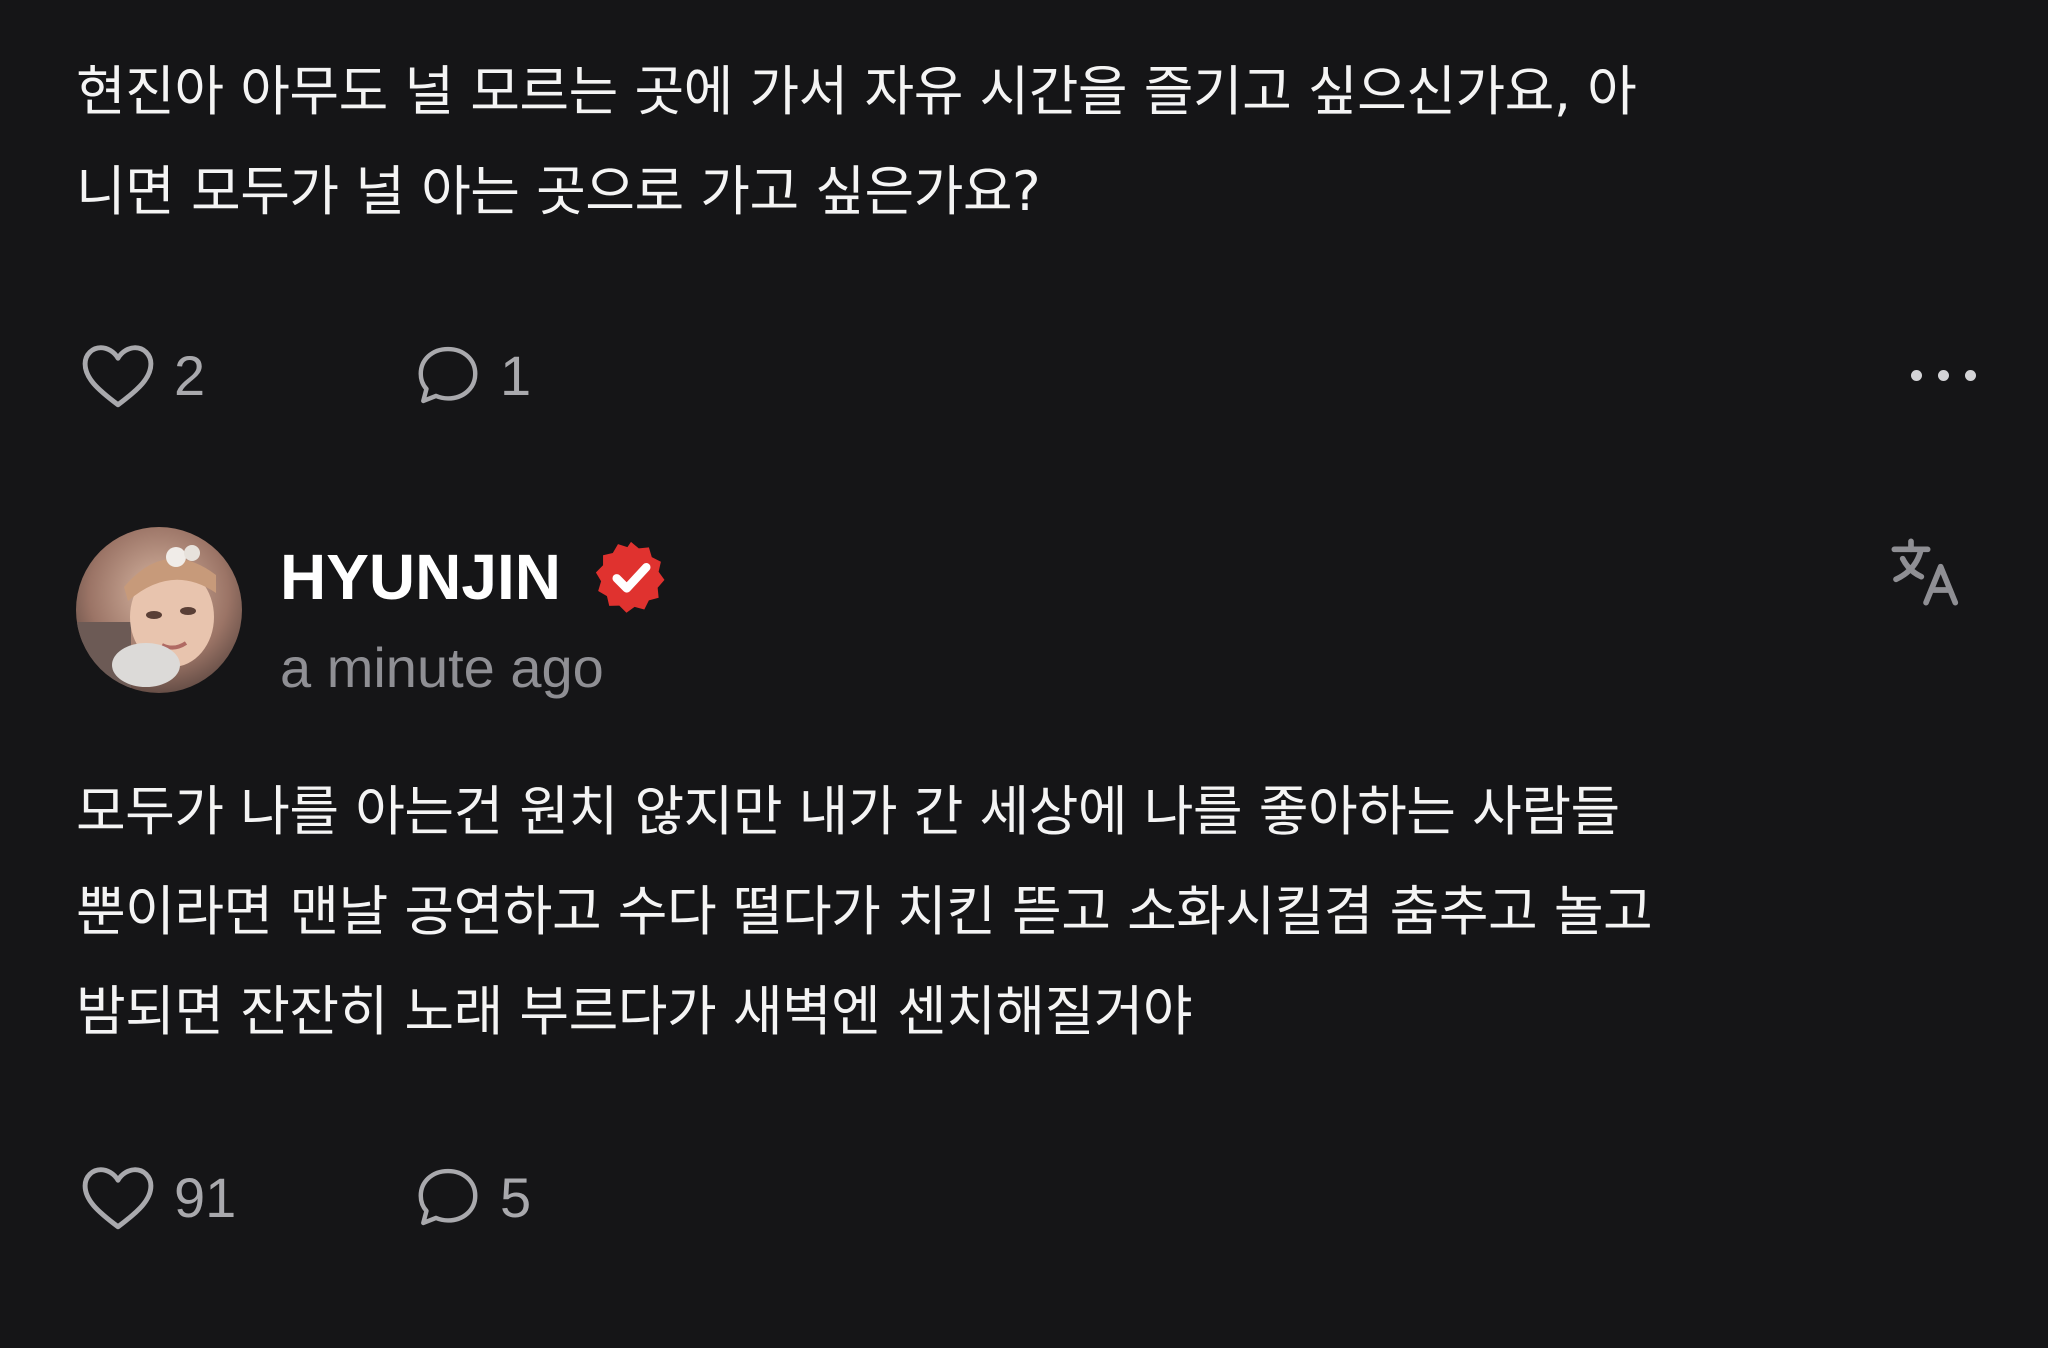  What do you see at coordinates (442, 667) in the screenshot?
I see `reply-timestamp: a minute ago` at bounding box center [442, 667].